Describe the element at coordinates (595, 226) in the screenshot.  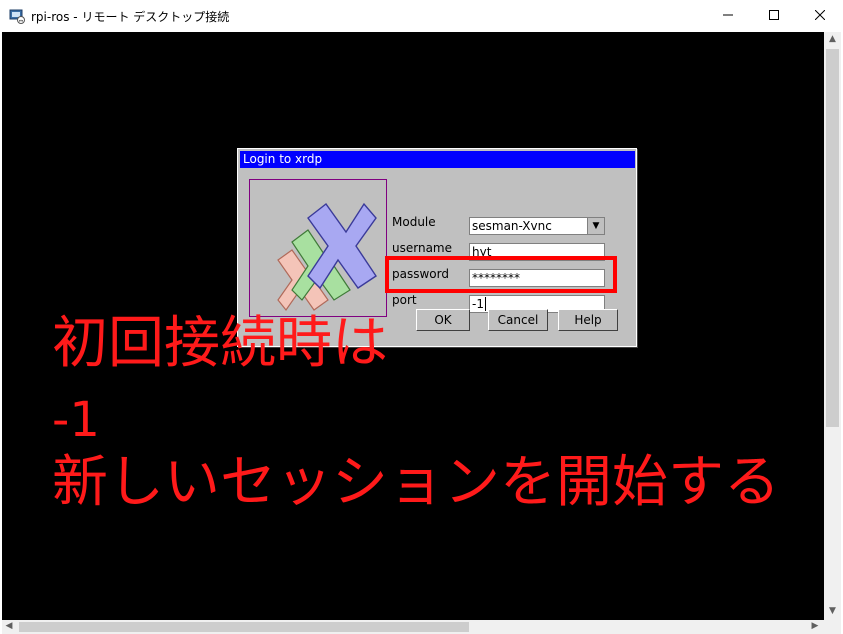
I see `chevron-down-icon: ▼` at that location.